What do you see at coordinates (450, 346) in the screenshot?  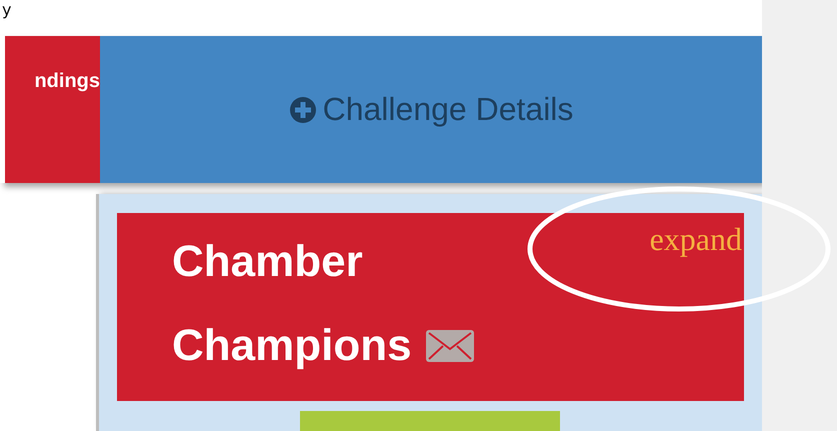 I see `envelope-icon` at bounding box center [450, 346].